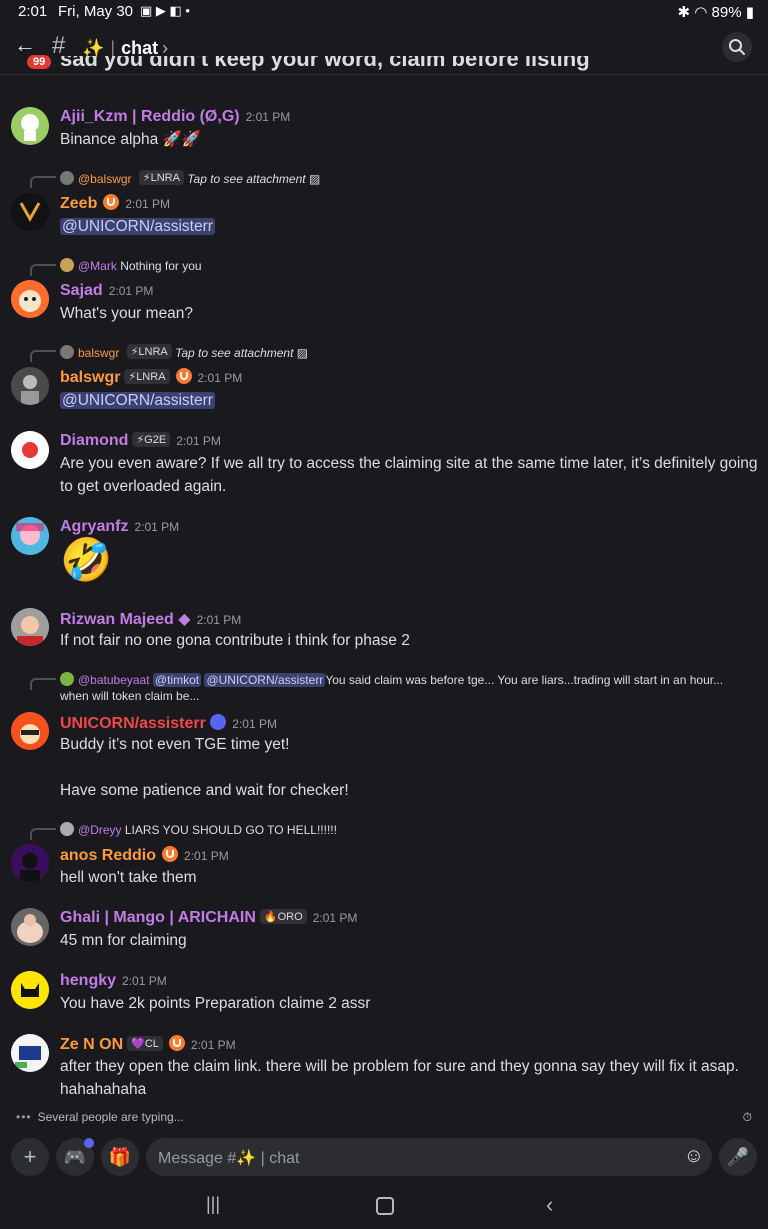 The height and width of the screenshot is (1229, 768). I want to click on reply-preview: balswgr ⚡LNRA Tap to see attachment ▨, so click(184, 352).